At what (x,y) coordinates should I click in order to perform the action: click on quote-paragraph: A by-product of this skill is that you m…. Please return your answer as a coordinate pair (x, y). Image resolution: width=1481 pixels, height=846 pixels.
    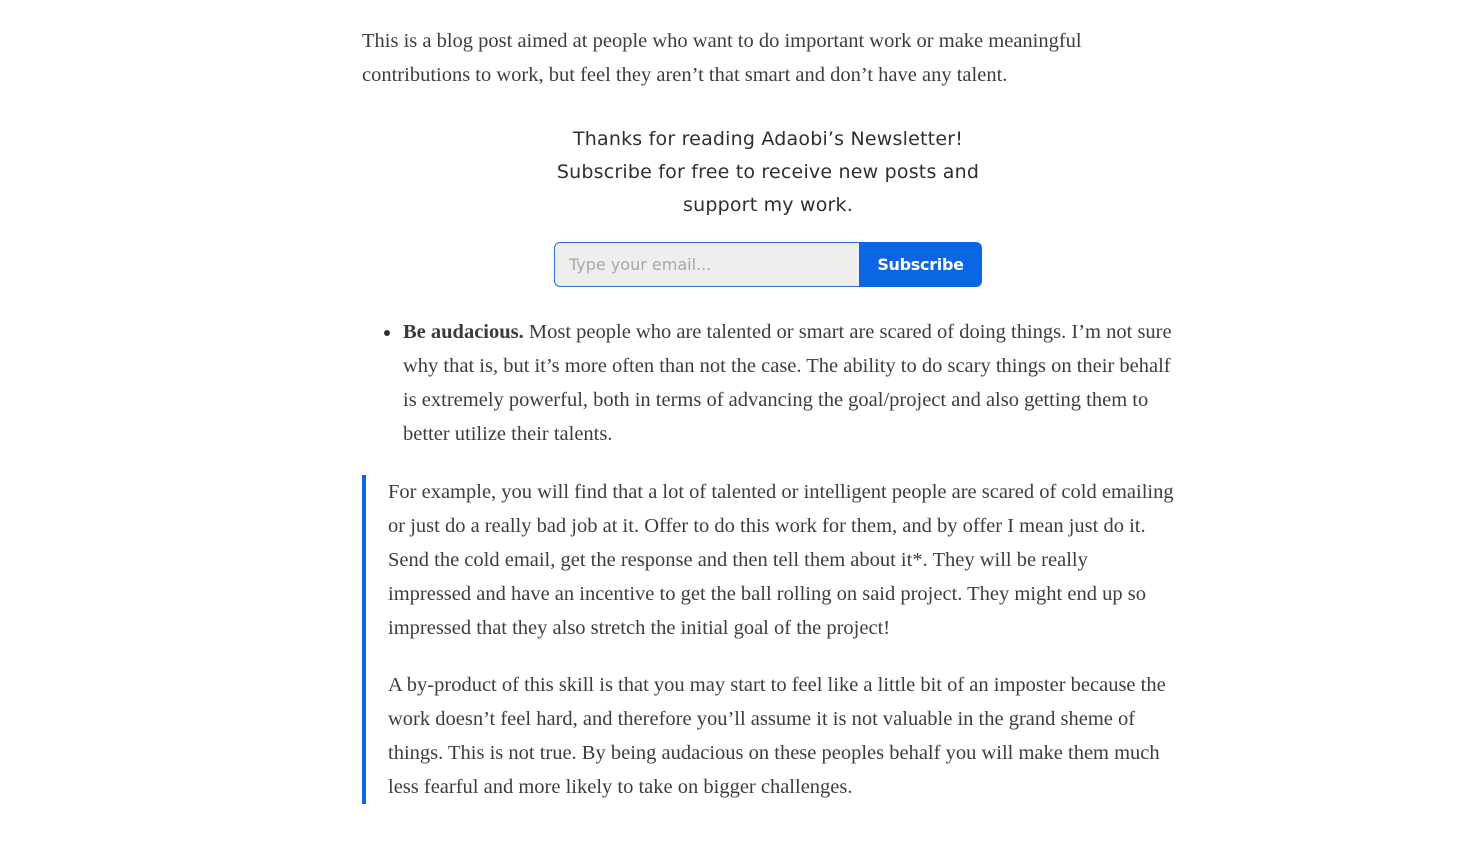
    Looking at the image, I should click on (777, 736).